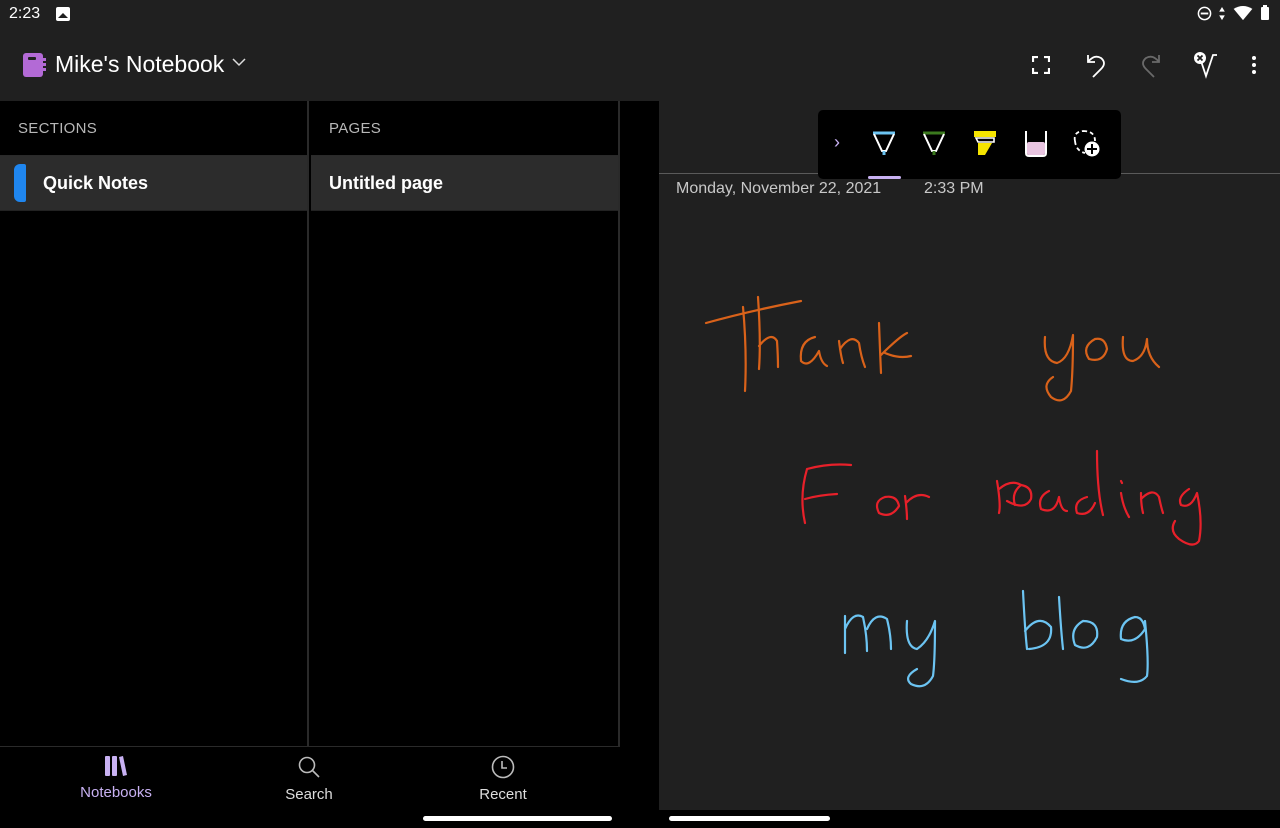 This screenshot has height=828, width=1280. I want to click on search-icon, so click(309, 767).